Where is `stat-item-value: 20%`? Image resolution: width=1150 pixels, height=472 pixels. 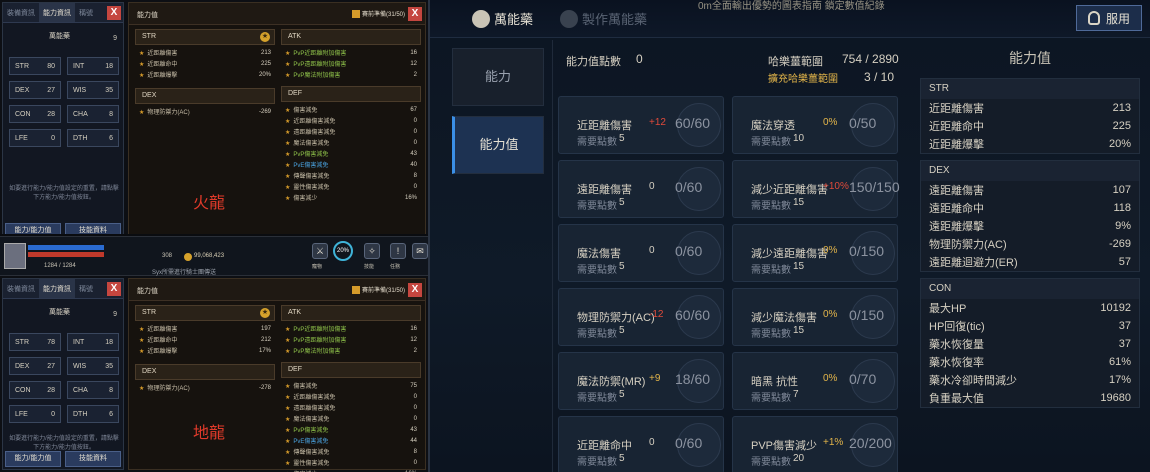 stat-item-value: 20% is located at coordinates (264, 74).